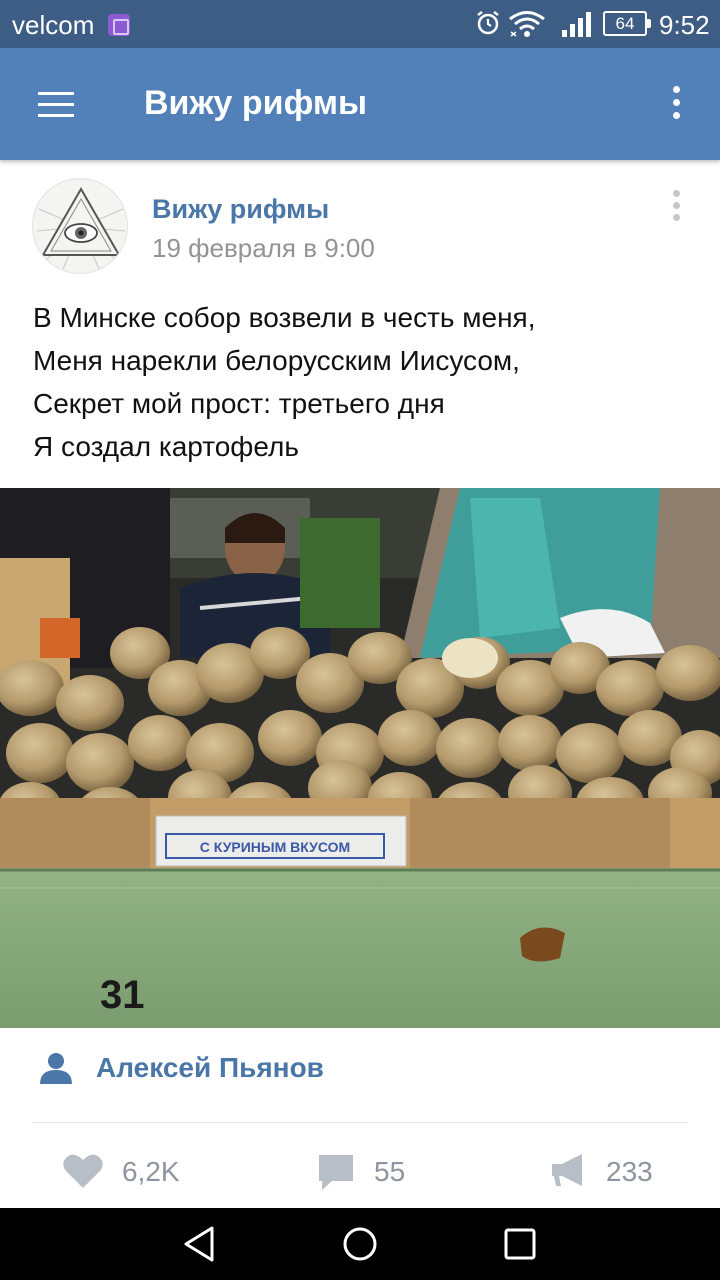 The image size is (720, 1280). Describe the element at coordinates (360, 1075) in the screenshot. I see `post-signer: Алексей Пьянов` at that location.